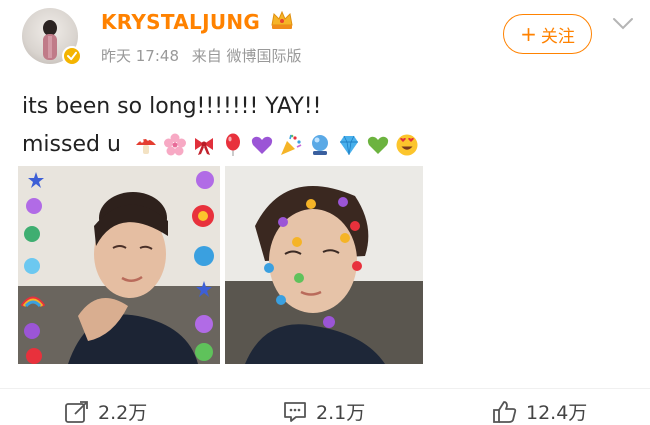 The width and height of the screenshot is (650, 425). What do you see at coordinates (319, 145) in the screenshot?
I see `crystal-ball-icon` at bounding box center [319, 145].